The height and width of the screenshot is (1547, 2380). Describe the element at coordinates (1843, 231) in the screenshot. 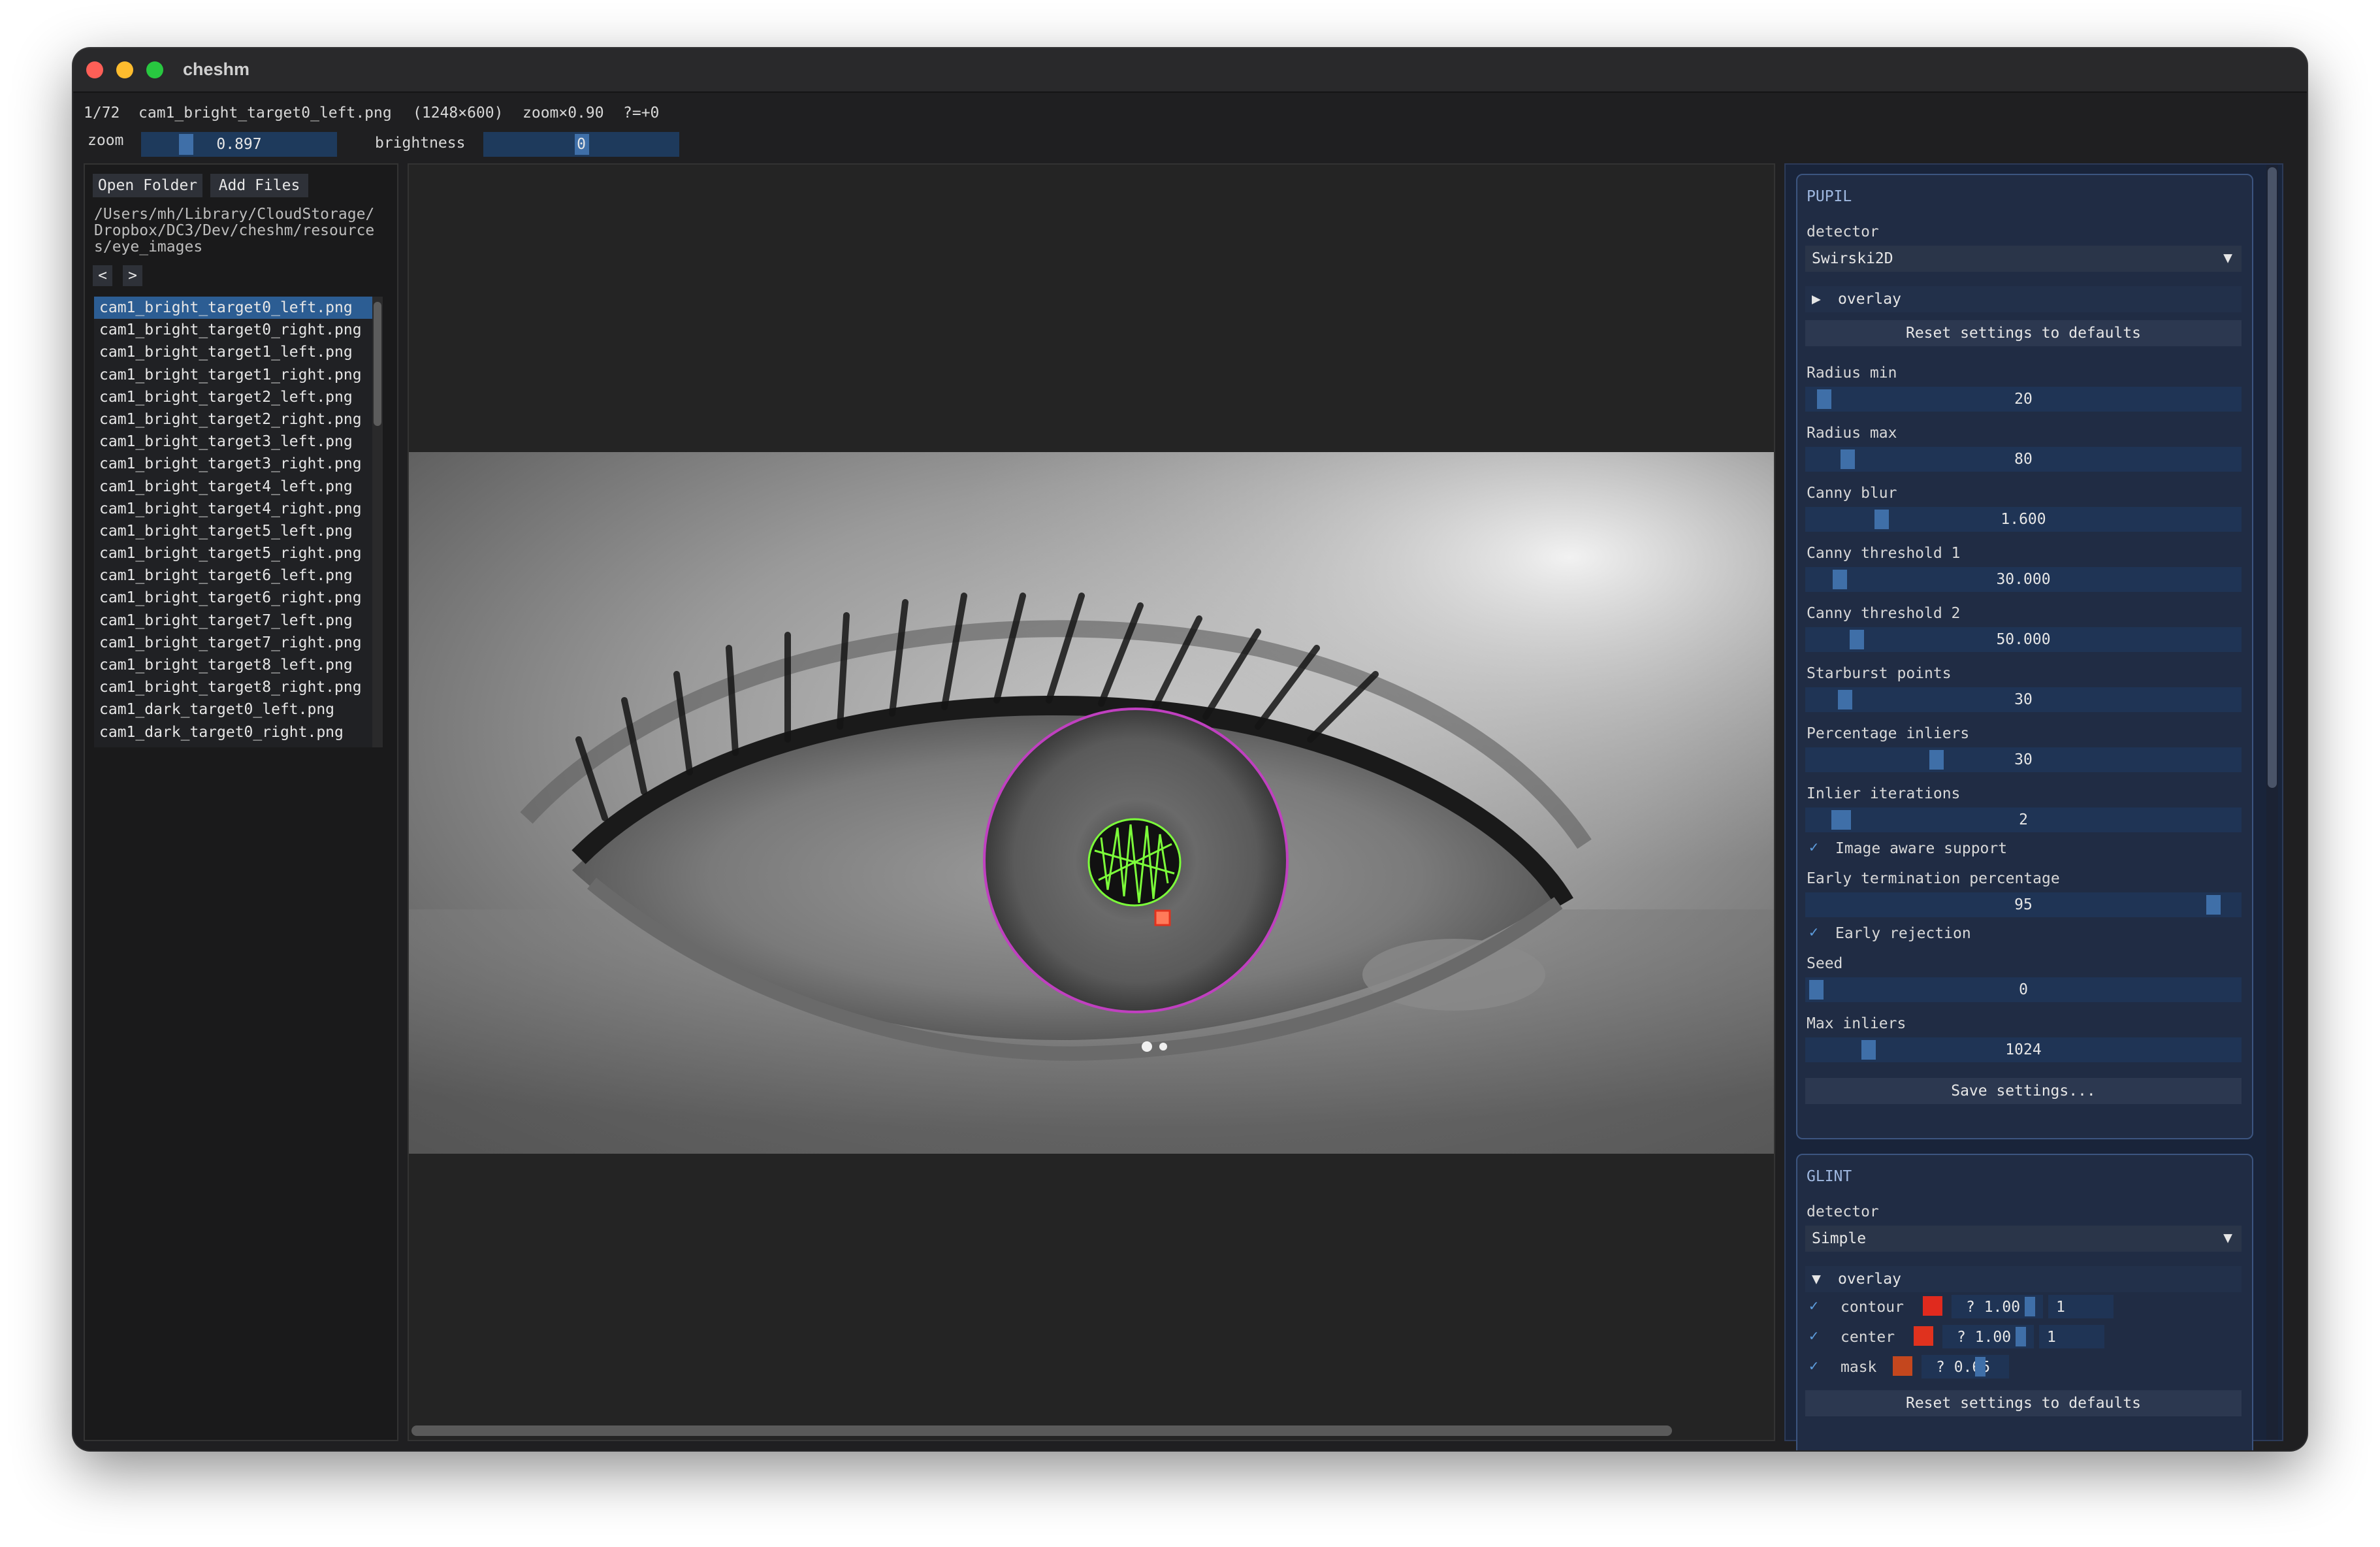

I see `pupil-detector-label: detector` at that location.